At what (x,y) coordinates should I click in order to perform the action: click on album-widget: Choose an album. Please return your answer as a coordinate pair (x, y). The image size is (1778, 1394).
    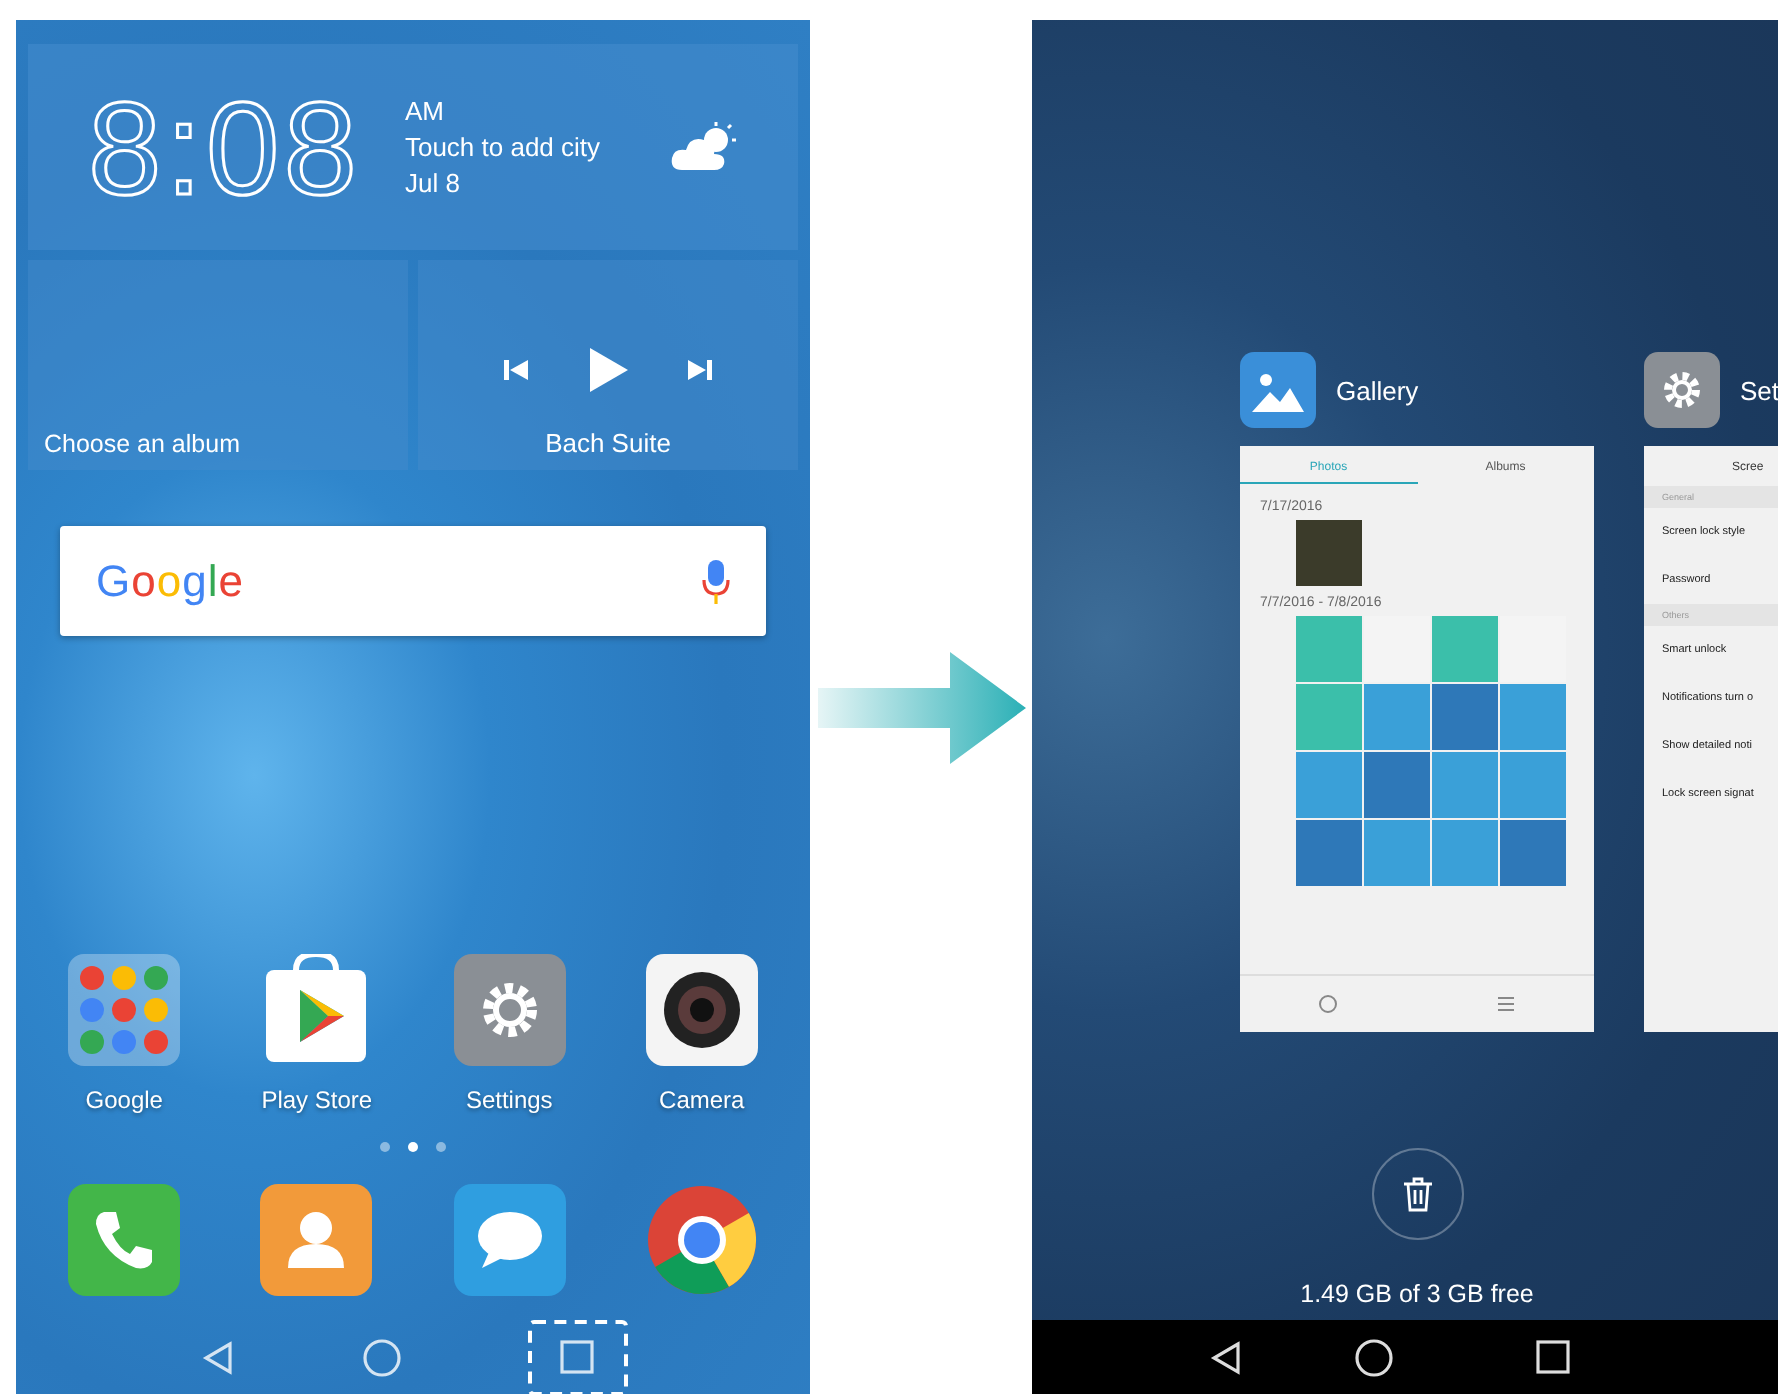
    Looking at the image, I should click on (218, 365).